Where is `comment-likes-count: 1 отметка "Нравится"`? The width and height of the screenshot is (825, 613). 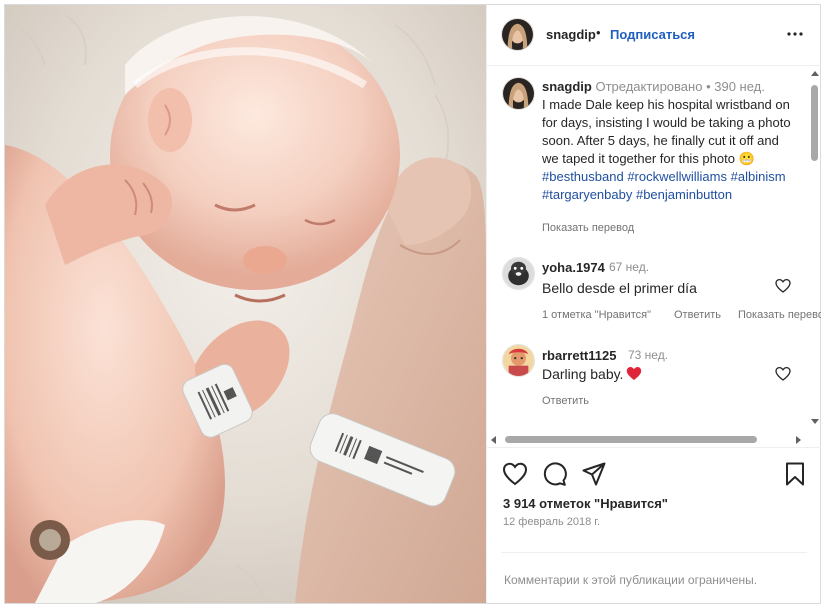 comment-likes-count: 1 отметка "Нравится" is located at coordinates (596, 315).